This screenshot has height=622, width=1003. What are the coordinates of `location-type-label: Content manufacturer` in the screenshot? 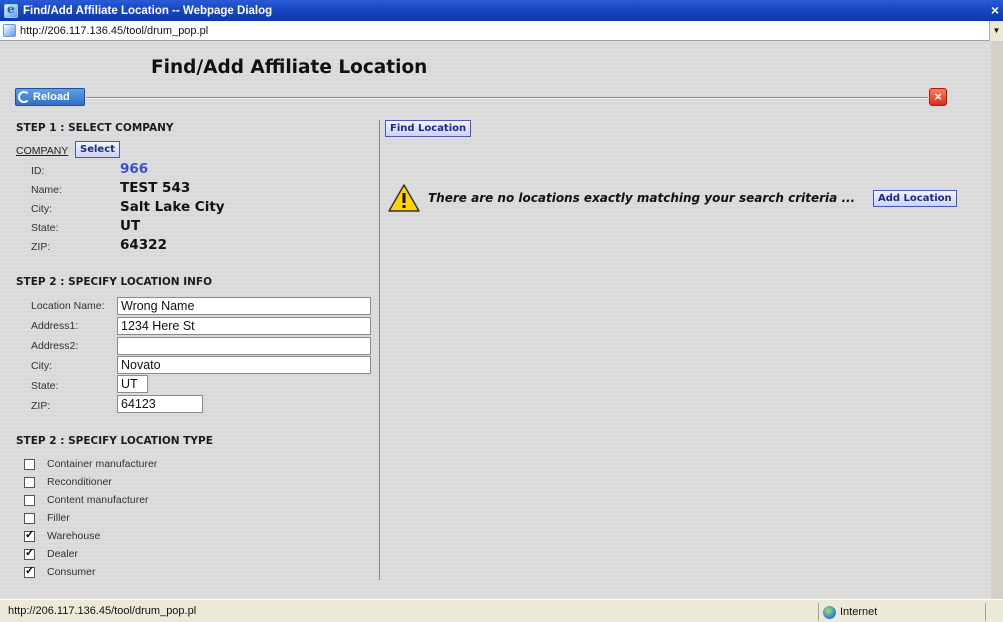 It's located at (98, 500).